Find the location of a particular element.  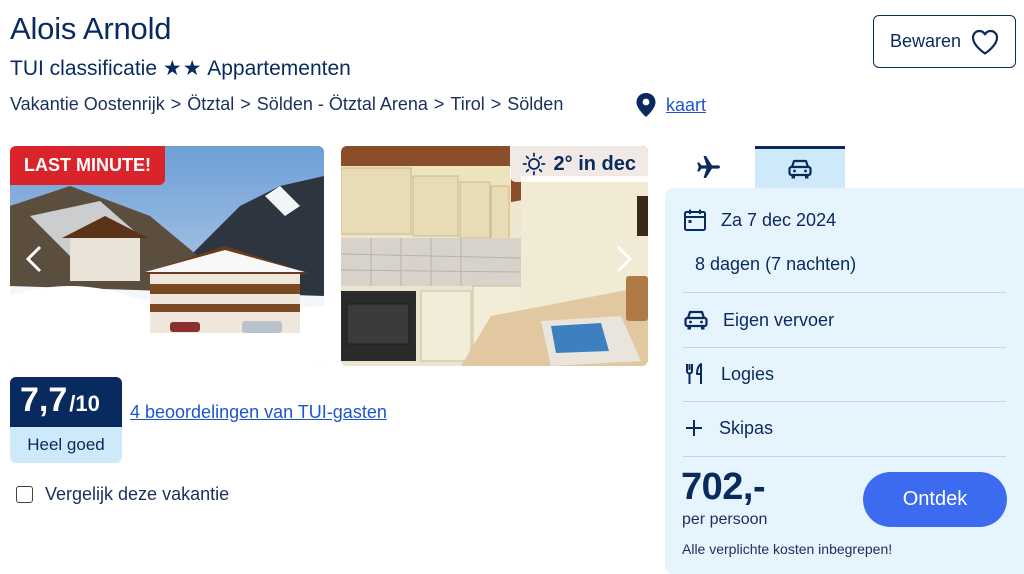

breadcrumb-item-valley: Ötztal is located at coordinates (210, 104).